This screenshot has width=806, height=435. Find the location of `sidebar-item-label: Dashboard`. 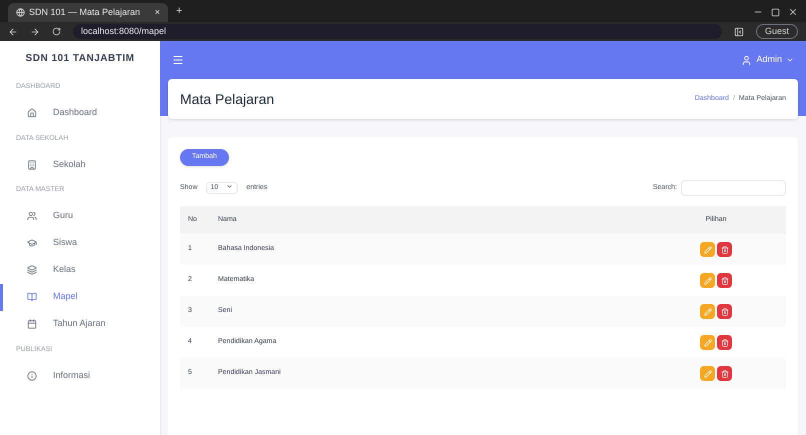

sidebar-item-label: Dashboard is located at coordinates (75, 113).